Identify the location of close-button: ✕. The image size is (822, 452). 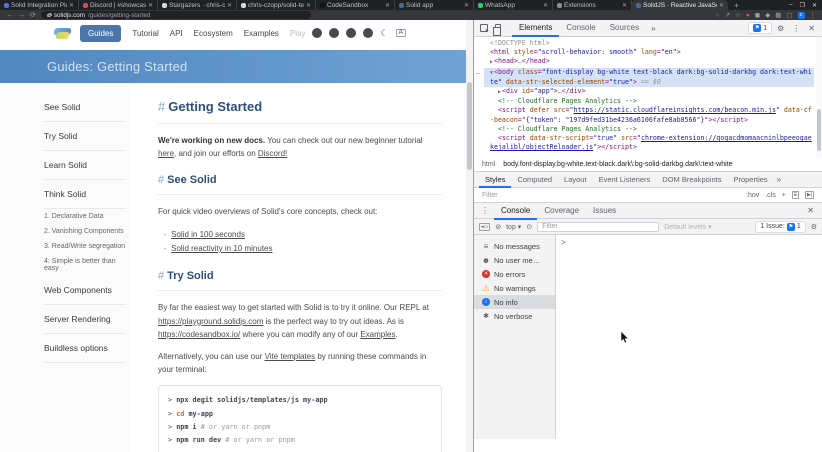
(814, 5).